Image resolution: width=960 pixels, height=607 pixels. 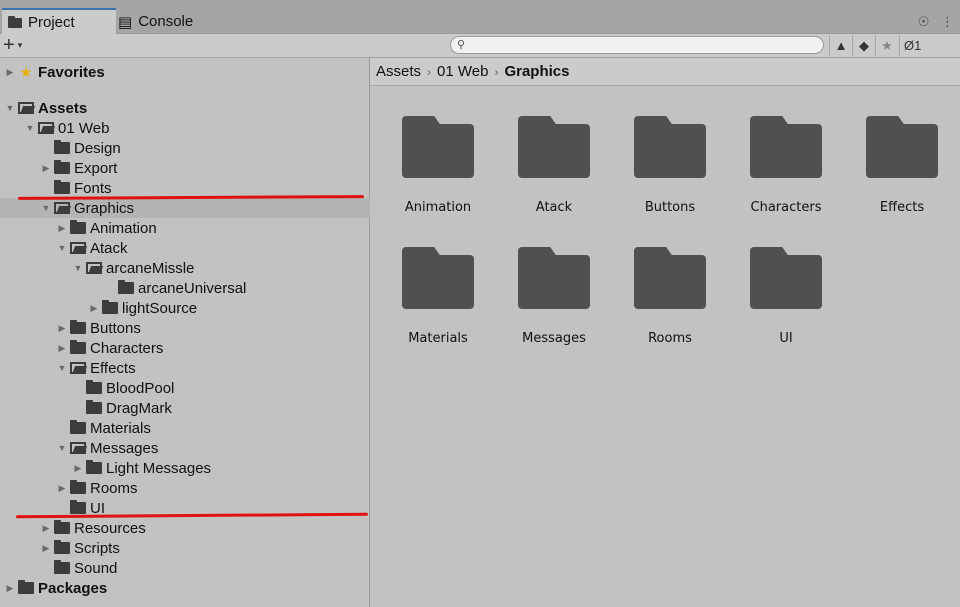 I want to click on tree-item-messages: ▼ Messages, so click(x=210, y=448).